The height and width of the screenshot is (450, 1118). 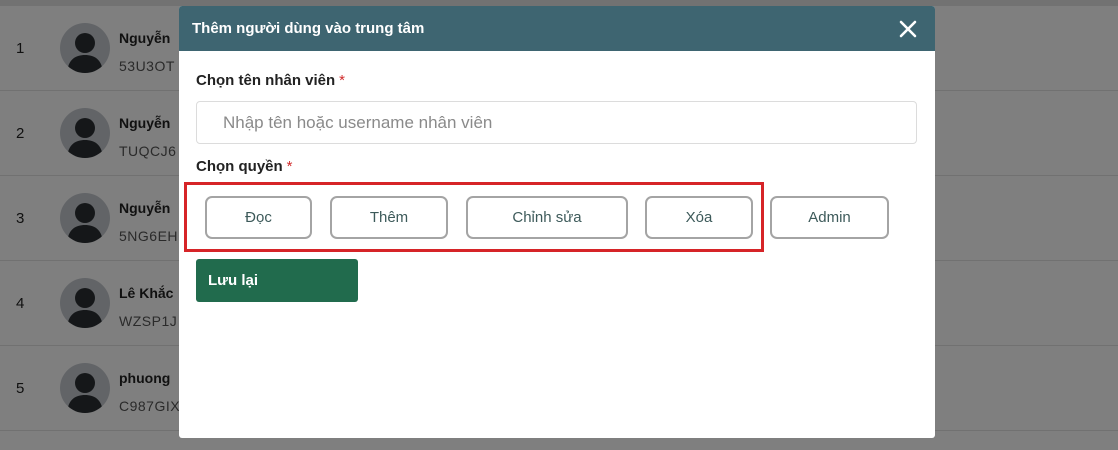 I want to click on permission-add-button: Thêm, so click(x=389, y=217).